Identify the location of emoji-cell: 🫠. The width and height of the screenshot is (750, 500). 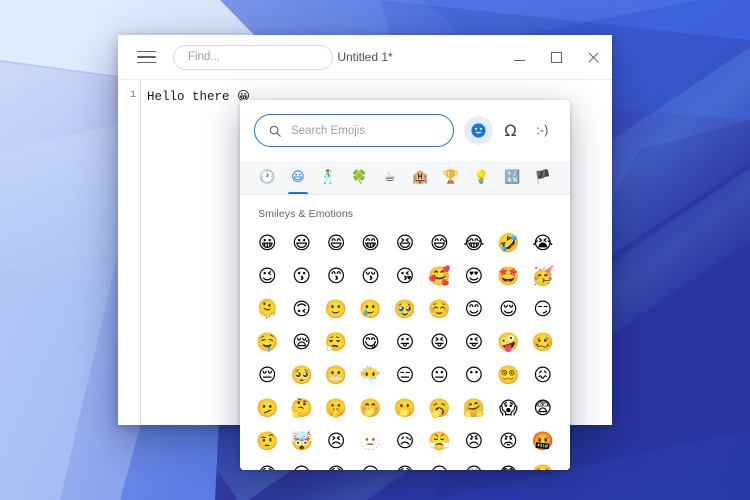
(267, 309).